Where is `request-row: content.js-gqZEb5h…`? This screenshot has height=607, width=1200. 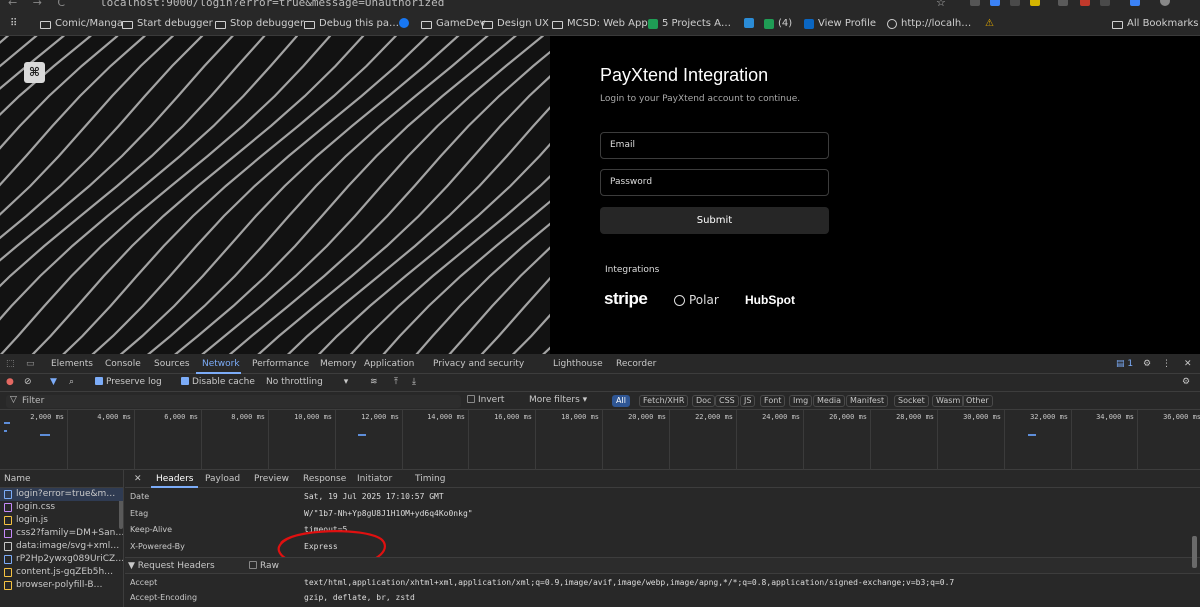 request-row: content.js-gqZEb5h… is located at coordinates (61, 572).